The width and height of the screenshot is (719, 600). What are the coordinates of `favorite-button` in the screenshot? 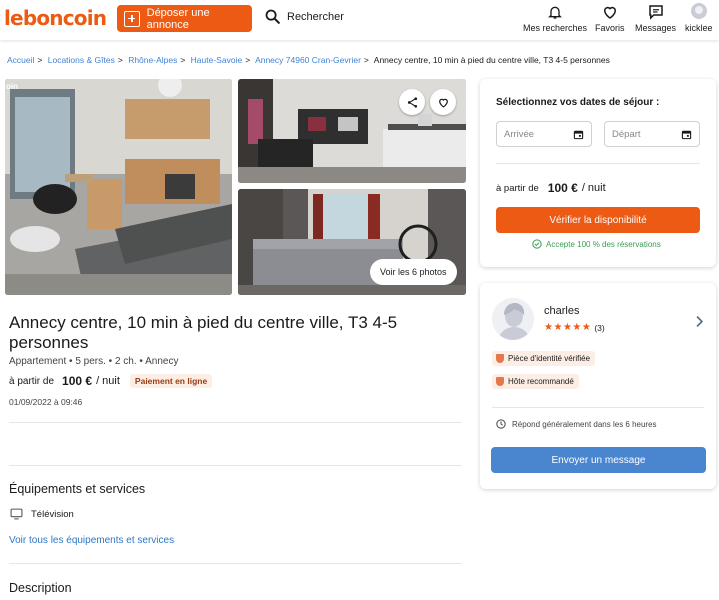 It's located at (443, 102).